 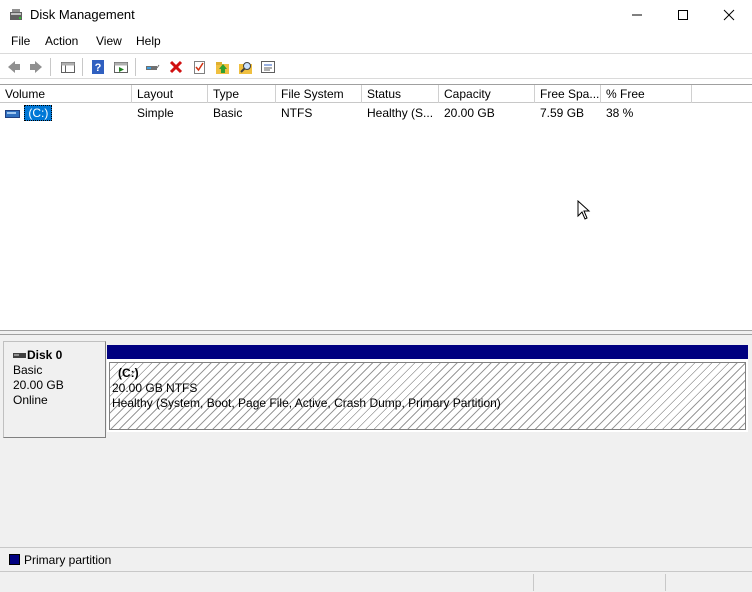 I want to click on maximize-icon, so click(x=683, y=15).